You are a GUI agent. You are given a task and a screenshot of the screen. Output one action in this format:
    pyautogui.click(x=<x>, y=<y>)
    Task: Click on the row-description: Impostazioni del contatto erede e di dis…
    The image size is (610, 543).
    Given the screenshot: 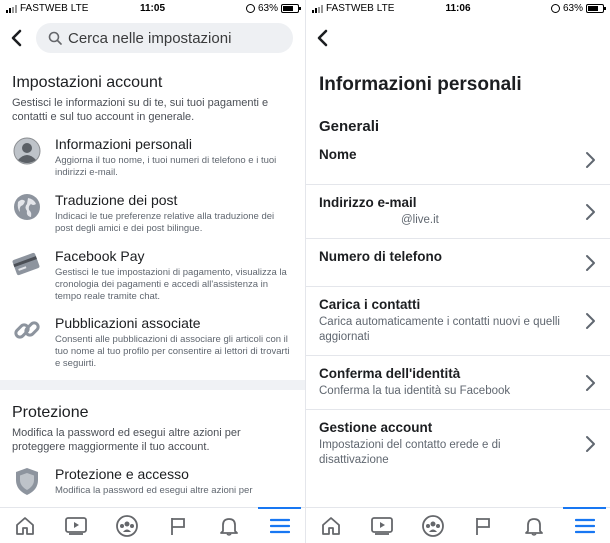 What is the action you would take?
    pyautogui.click(x=410, y=452)
    